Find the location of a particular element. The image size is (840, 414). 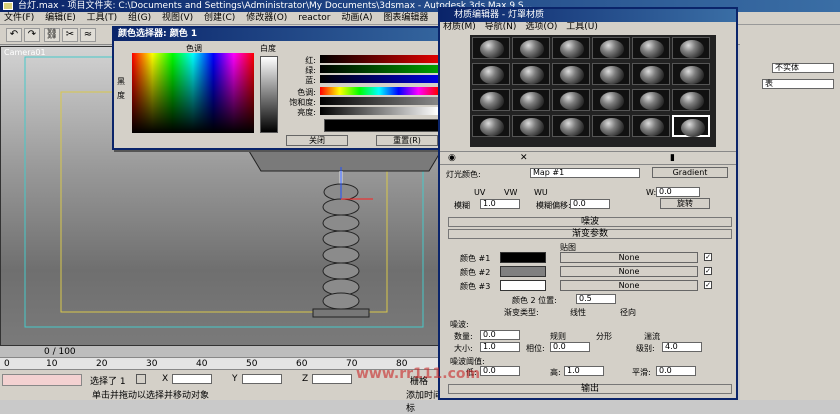

color1-swatch is located at coordinates (523, 257).